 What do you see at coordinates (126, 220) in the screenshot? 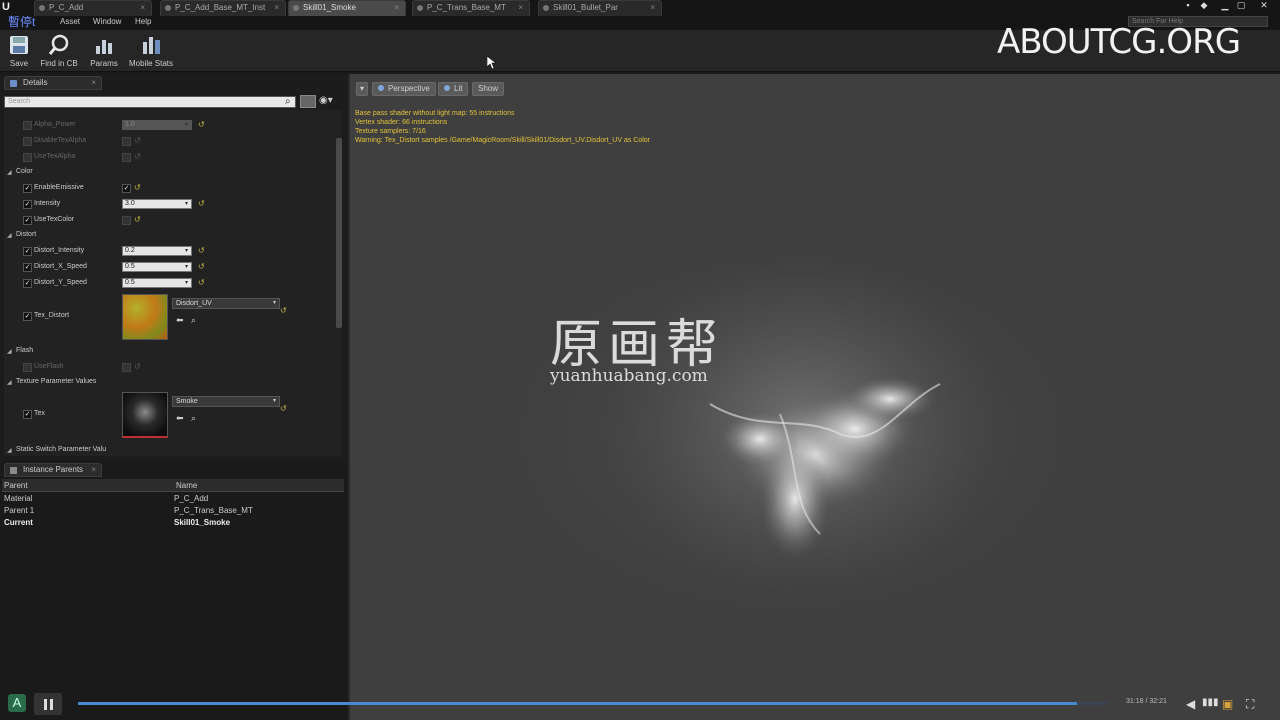
I see `use-tex-color-checkbox` at bounding box center [126, 220].